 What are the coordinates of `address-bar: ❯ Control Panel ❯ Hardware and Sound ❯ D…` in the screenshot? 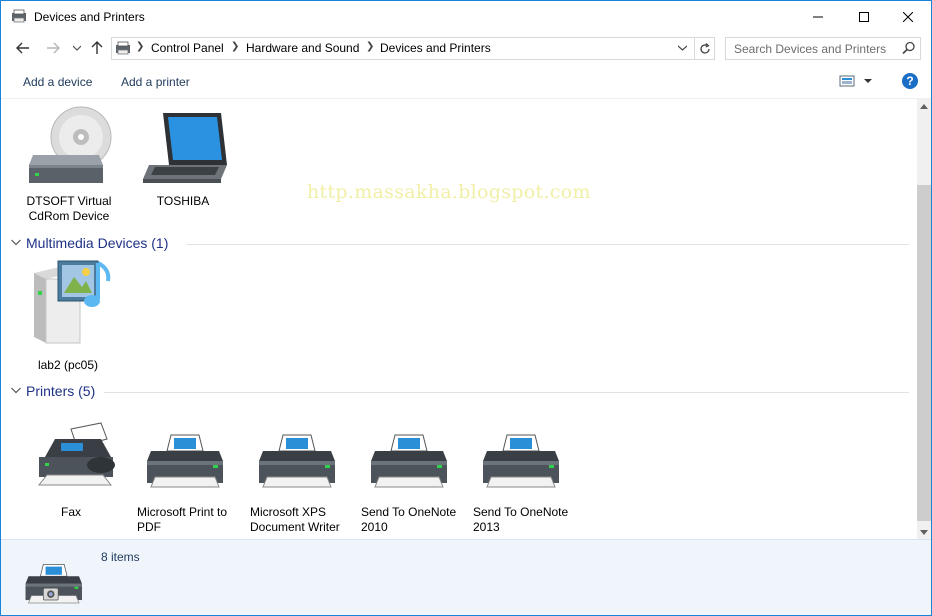 It's located at (413, 48).